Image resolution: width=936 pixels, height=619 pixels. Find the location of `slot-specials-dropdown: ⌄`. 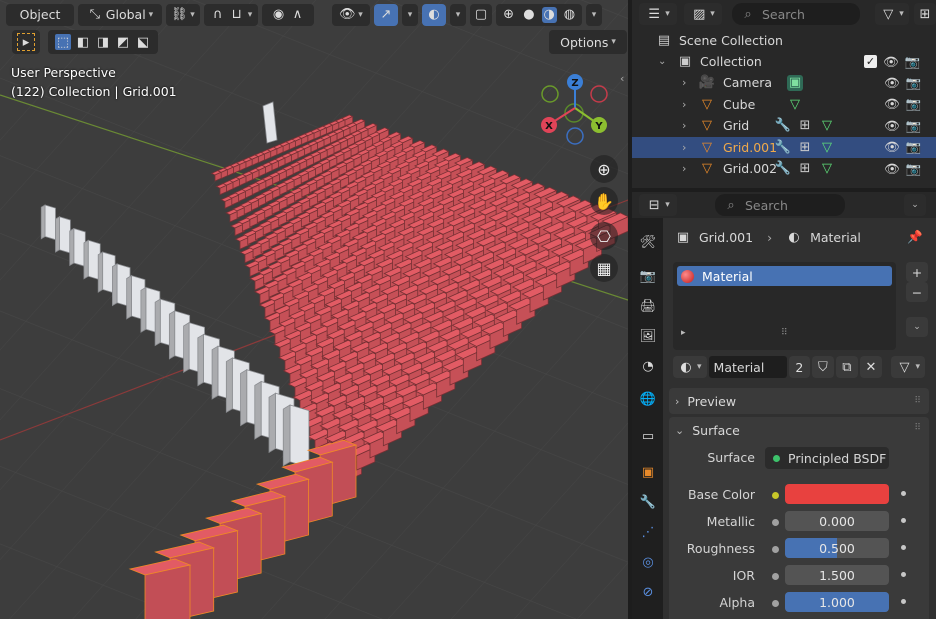

slot-specials-dropdown: ⌄ is located at coordinates (917, 327).